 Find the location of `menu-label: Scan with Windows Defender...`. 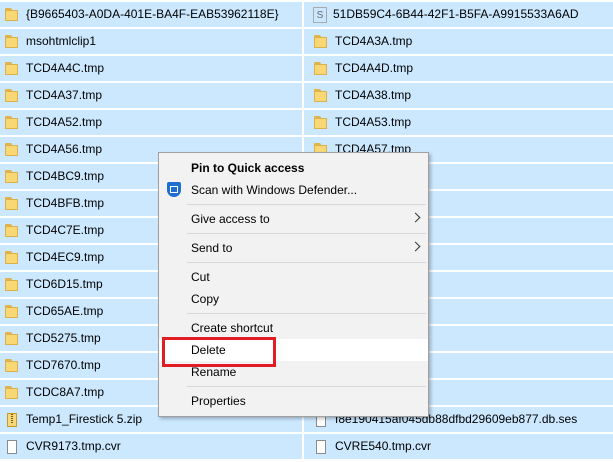

menu-label: Scan with Windows Defender... is located at coordinates (274, 190).